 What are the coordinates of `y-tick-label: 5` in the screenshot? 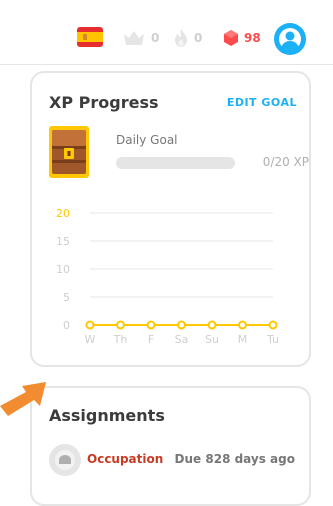 It's located at (66, 297).